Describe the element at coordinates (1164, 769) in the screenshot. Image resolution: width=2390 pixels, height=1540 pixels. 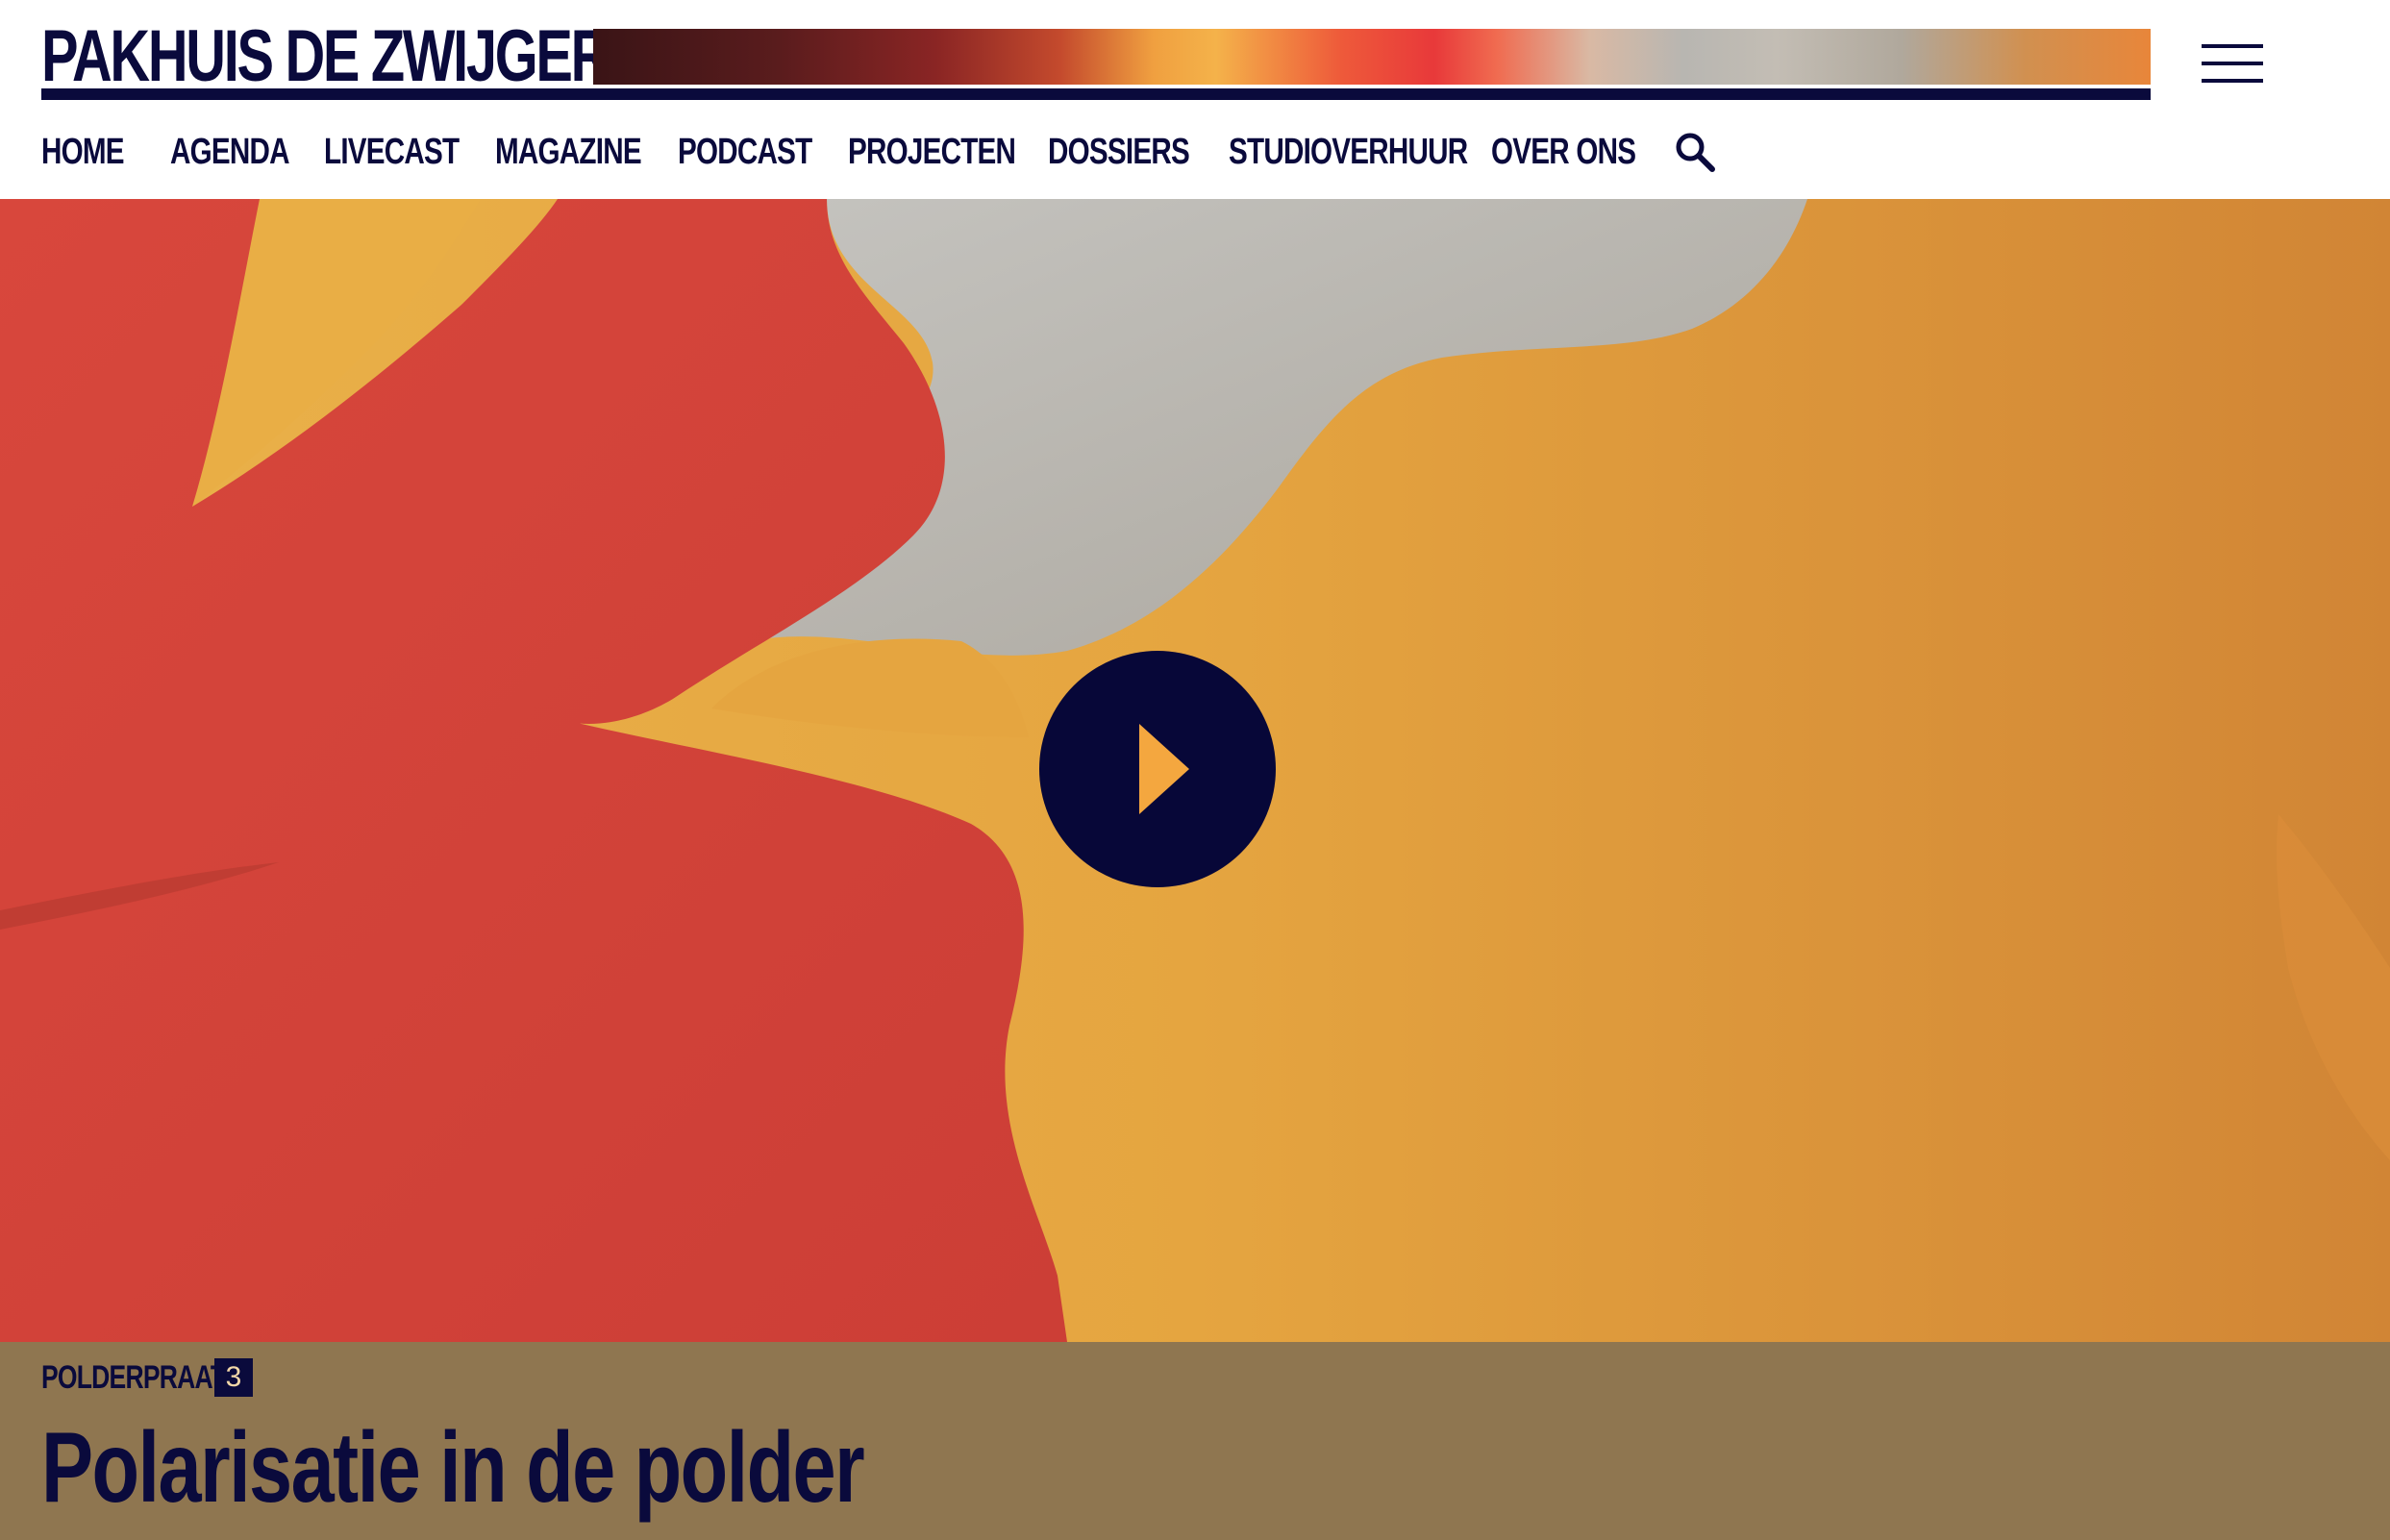
I see `play-icon` at that location.